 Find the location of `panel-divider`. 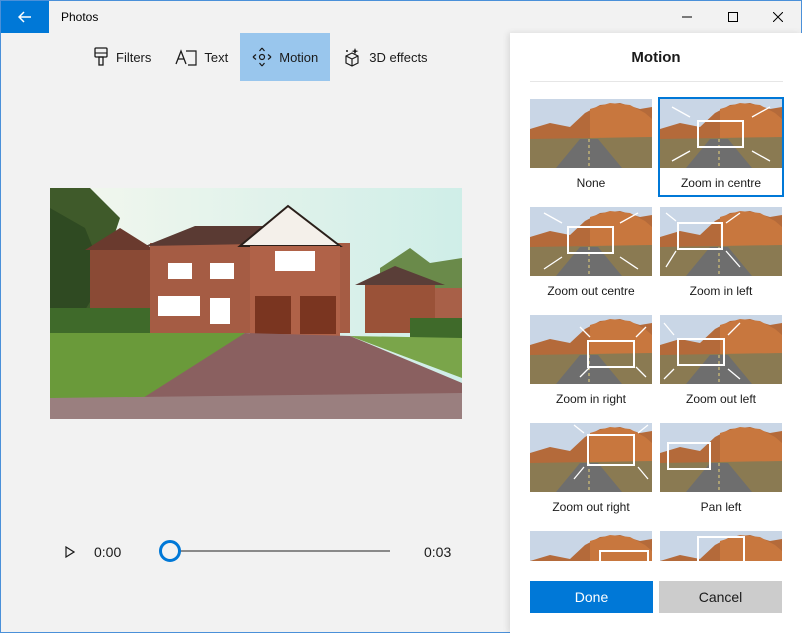

panel-divider is located at coordinates (656, 81).